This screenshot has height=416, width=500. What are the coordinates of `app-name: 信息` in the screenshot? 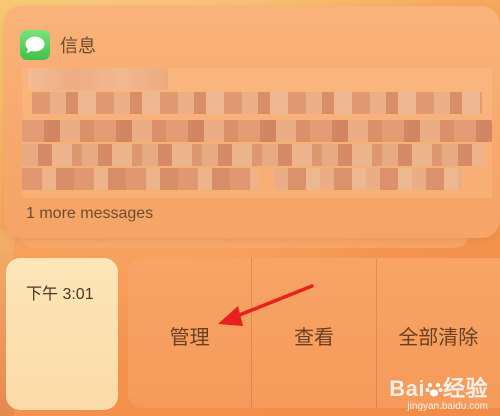 It's located at (78, 46).